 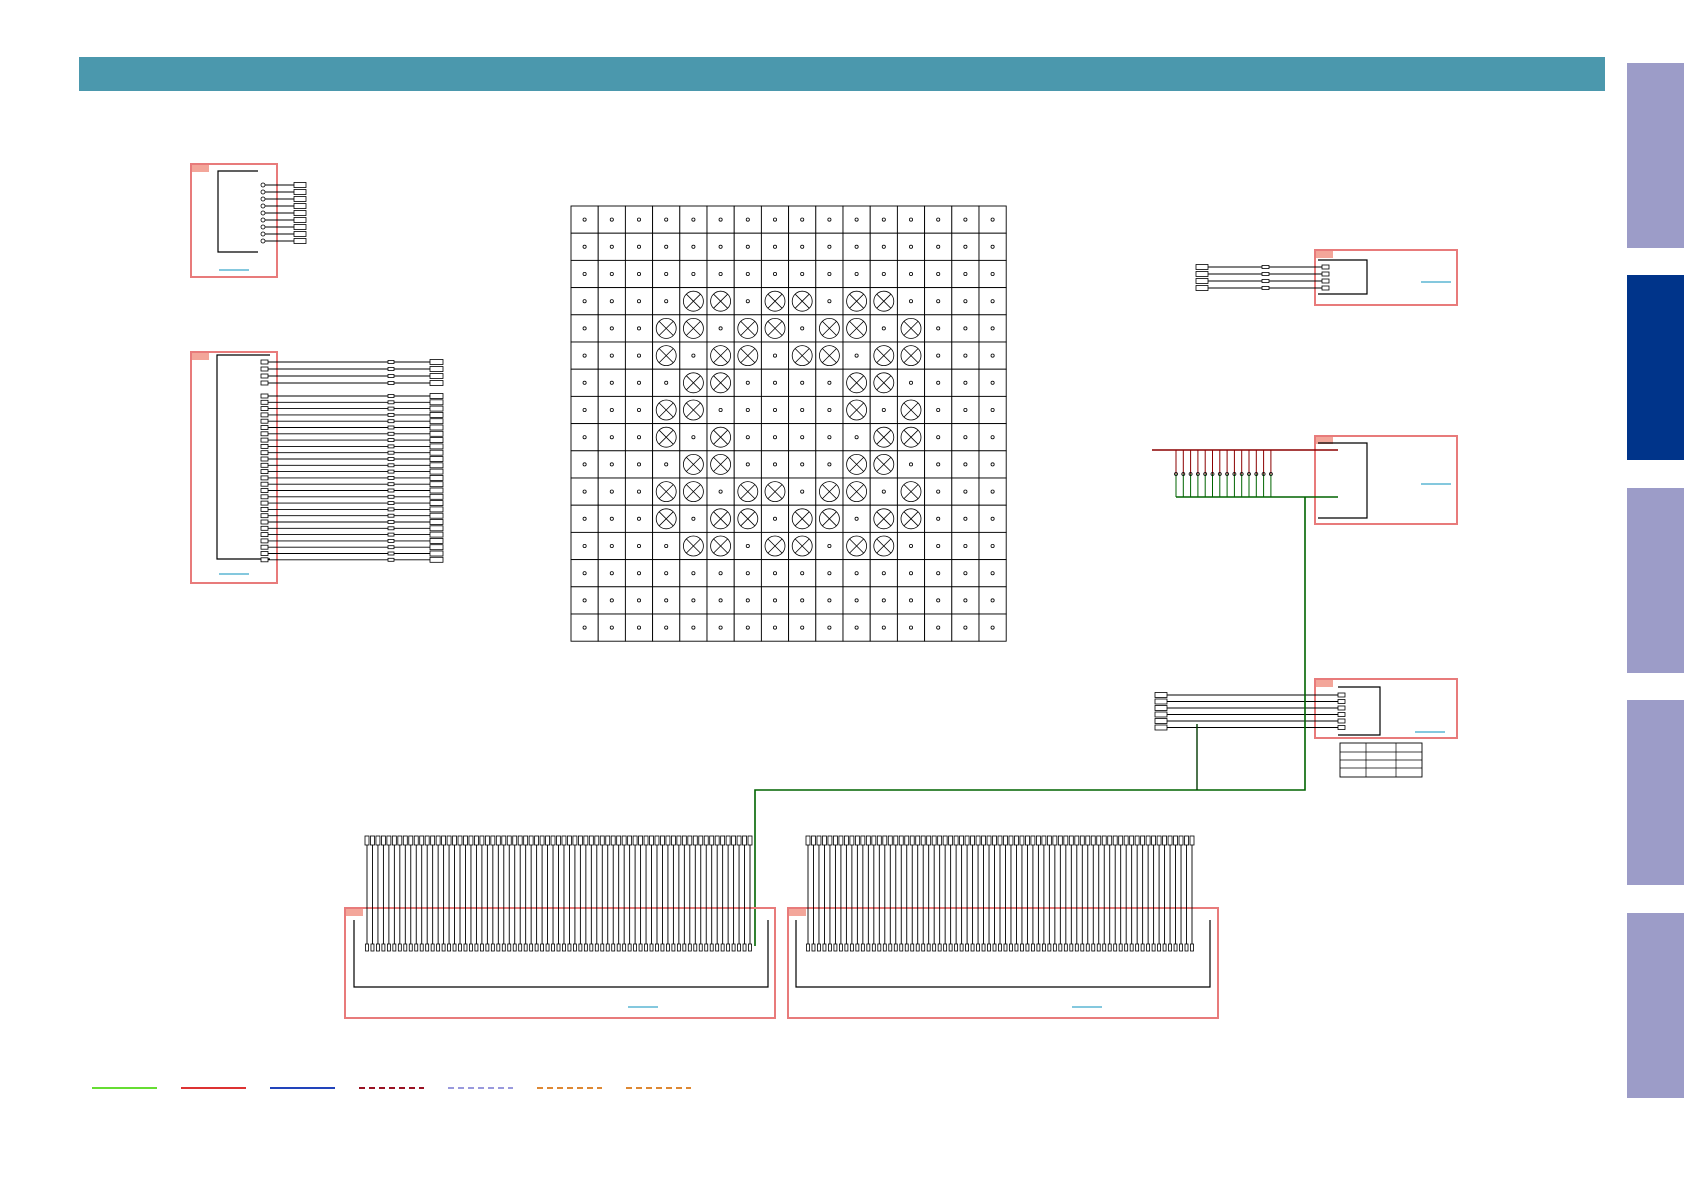 I want to click on right-block-top, so click(x=1326, y=277).